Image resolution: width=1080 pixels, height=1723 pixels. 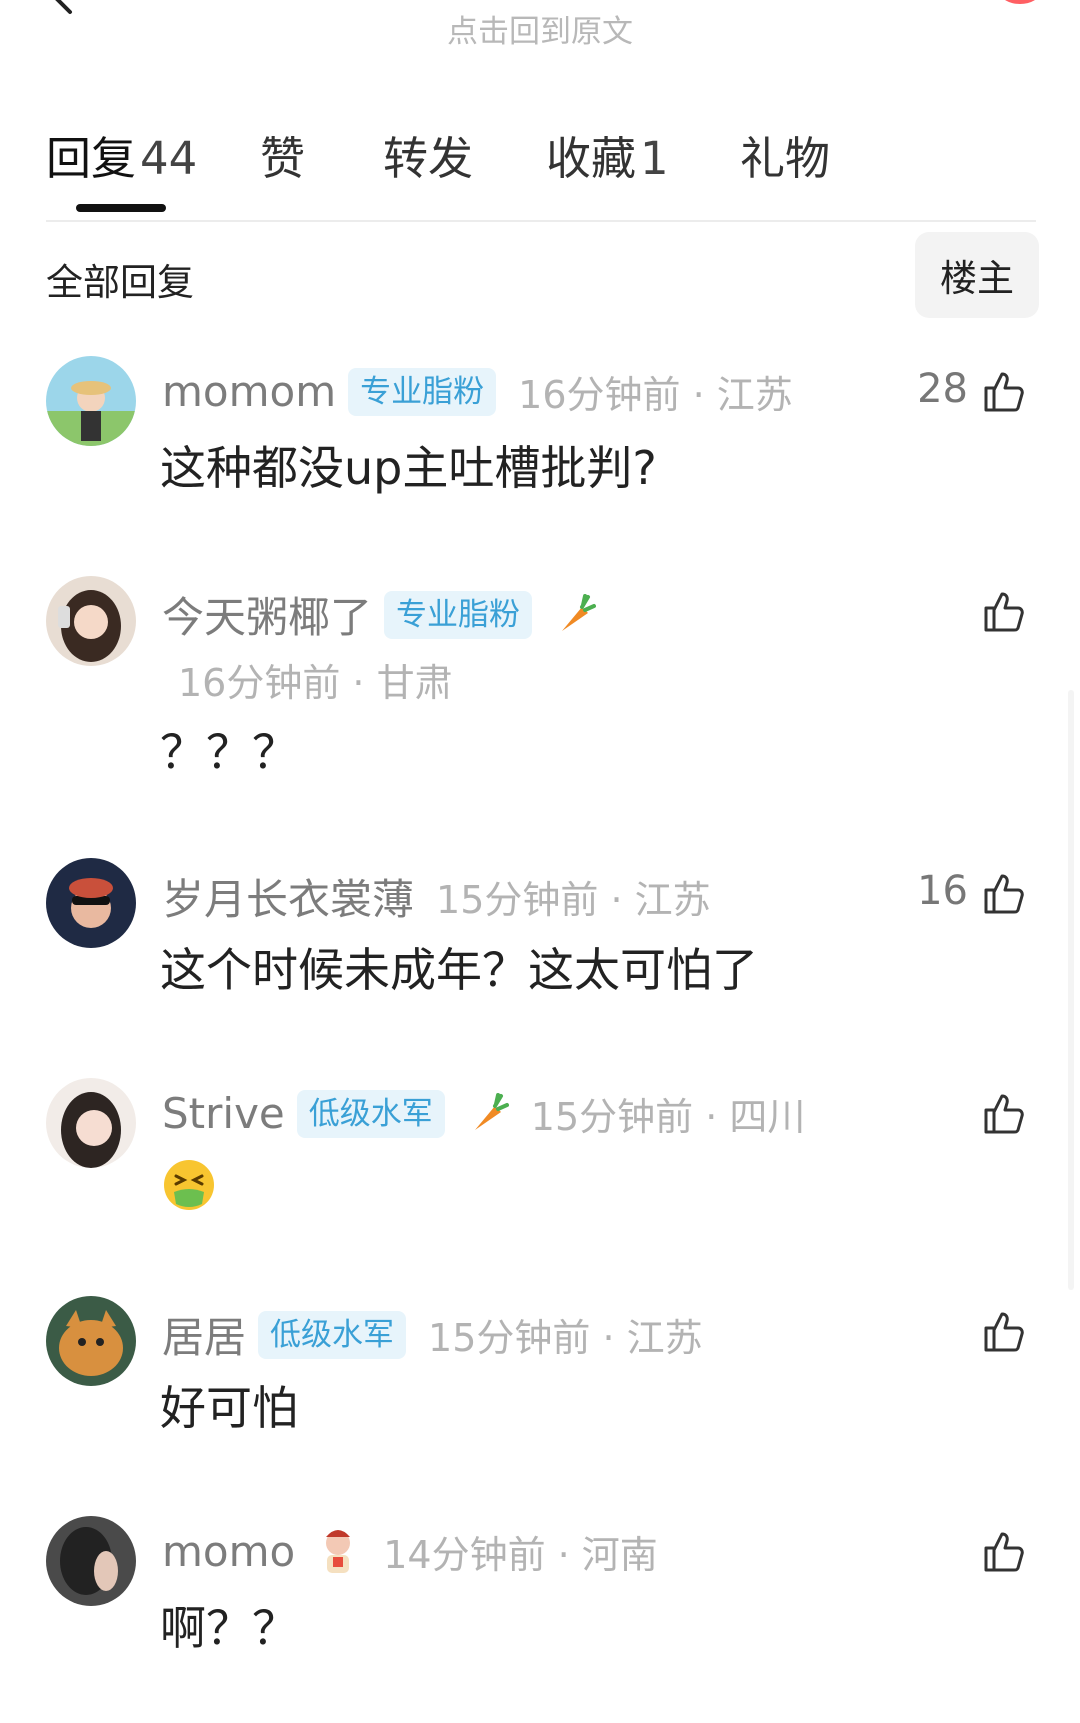 I want to click on tab-reposts: 转发, so click(x=428, y=154).